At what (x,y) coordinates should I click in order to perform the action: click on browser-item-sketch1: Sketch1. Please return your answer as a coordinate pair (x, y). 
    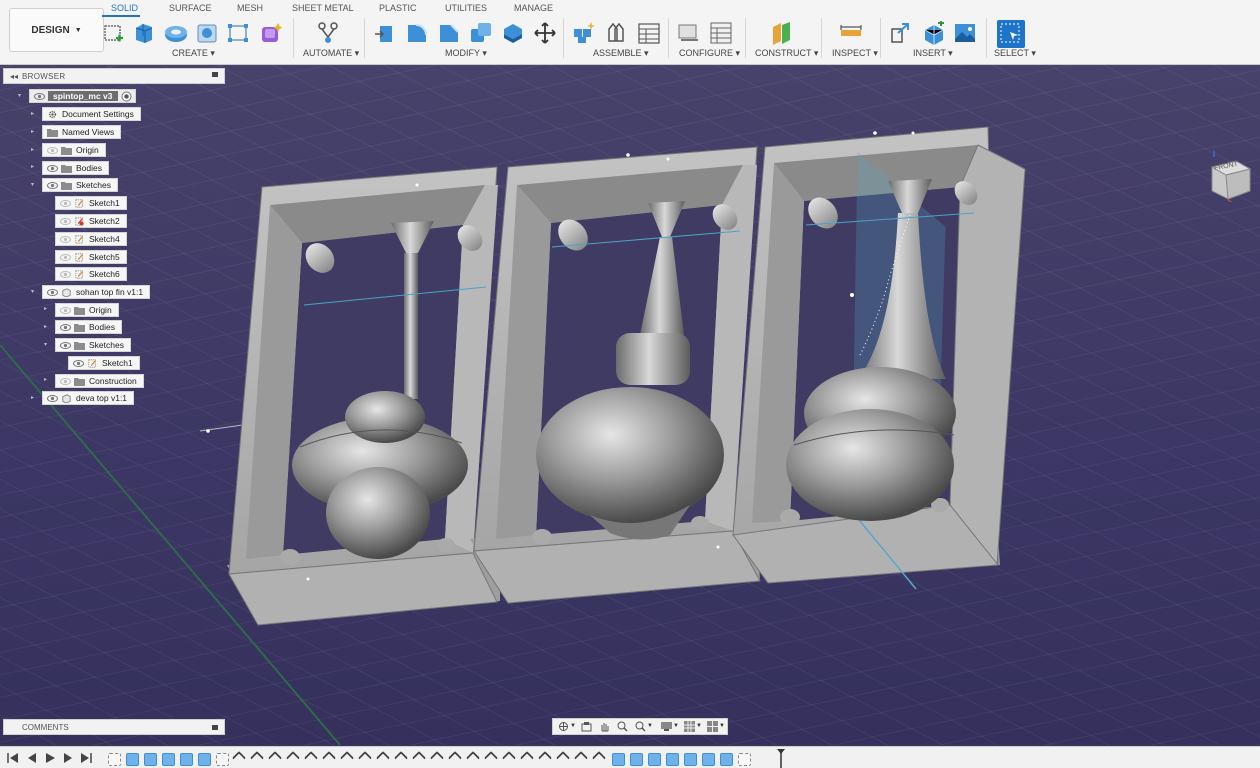
    Looking at the image, I should click on (91, 203).